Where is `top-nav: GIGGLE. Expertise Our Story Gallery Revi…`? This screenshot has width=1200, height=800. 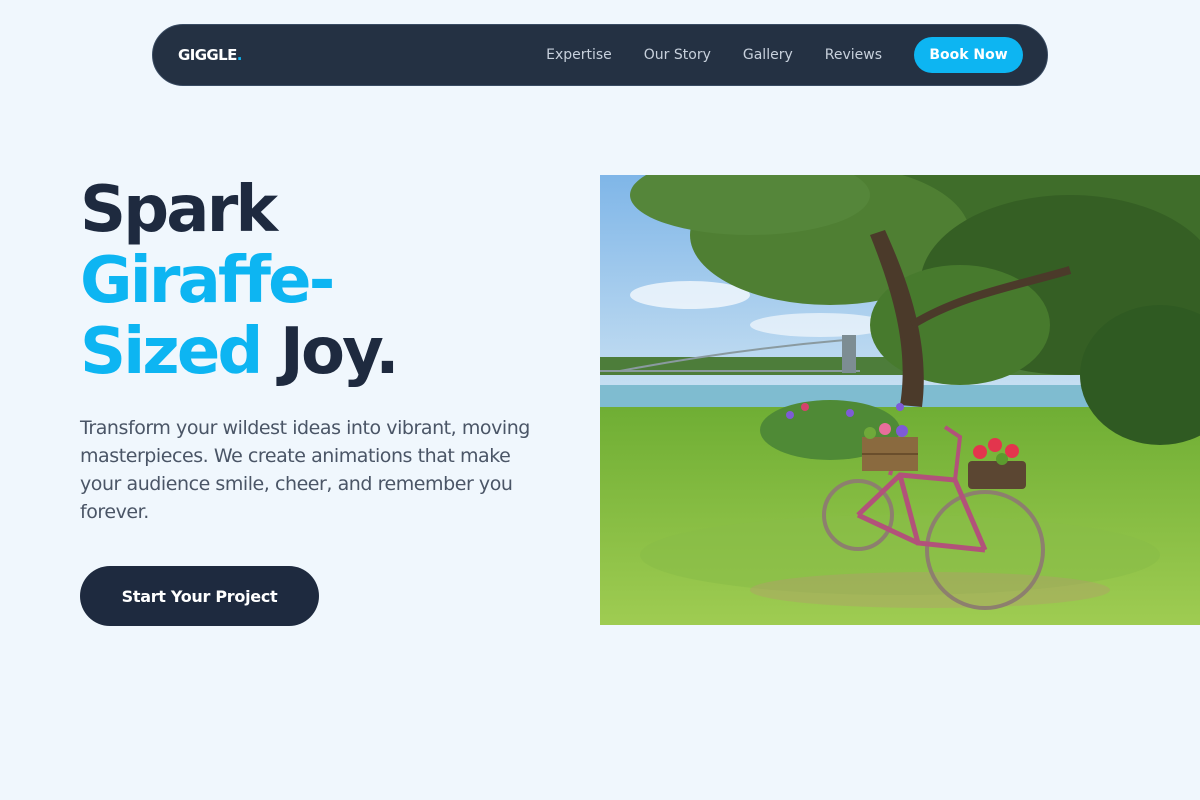 top-nav: GIGGLE. Expertise Our Story Gallery Revi… is located at coordinates (600, 55).